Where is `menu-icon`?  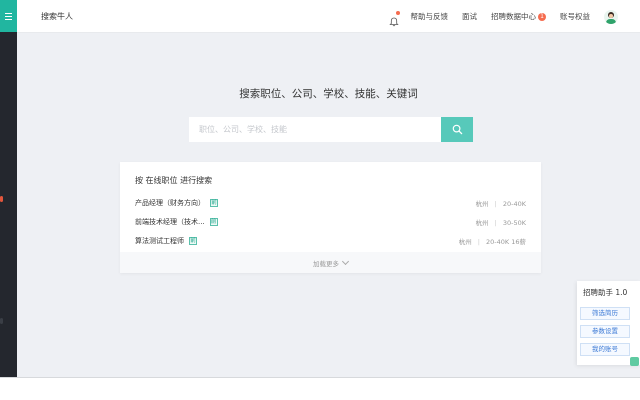
menu-icon is located at coordinates (8, 16).